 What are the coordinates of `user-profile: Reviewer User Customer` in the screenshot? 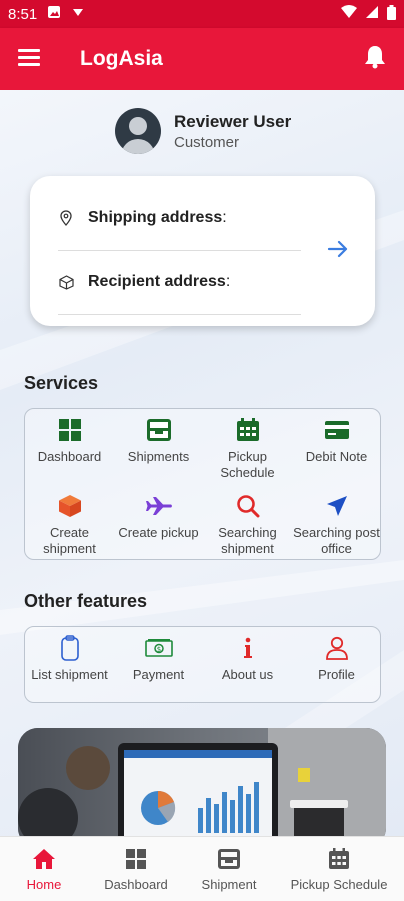 It's located at (203, 131).